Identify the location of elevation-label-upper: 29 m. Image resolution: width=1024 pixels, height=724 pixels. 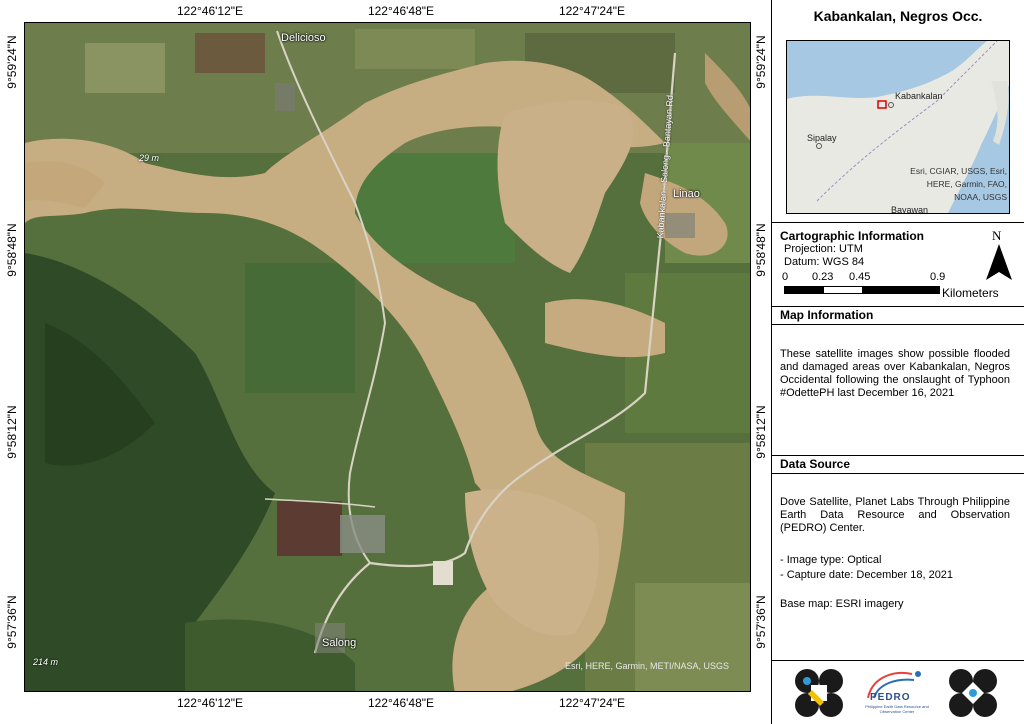
(149, 158).